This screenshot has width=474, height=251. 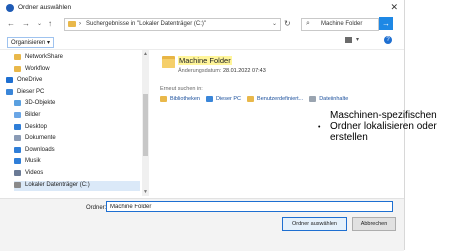 I want to click on search-scope-label: Dieser PC, so click(x=228, y=99).